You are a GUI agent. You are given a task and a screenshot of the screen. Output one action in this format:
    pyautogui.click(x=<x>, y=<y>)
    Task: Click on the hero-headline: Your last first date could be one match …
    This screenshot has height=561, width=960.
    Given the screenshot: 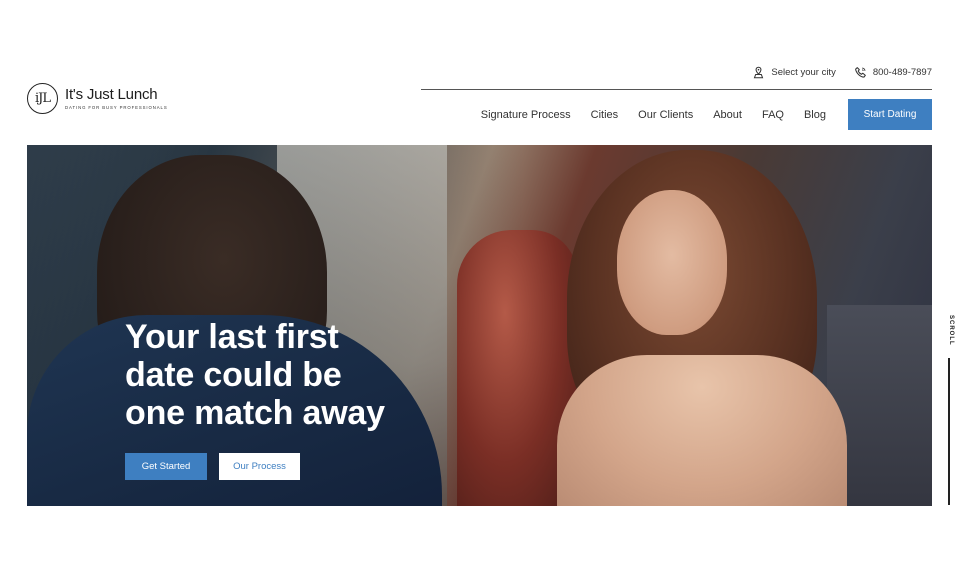 What is the action you would take?
    pyautogui.click(x=255, y=375)
    